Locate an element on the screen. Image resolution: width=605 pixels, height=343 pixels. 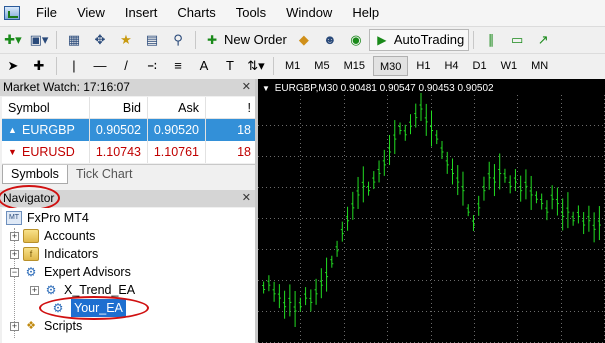
fibonacci-icon: ≡ is located at coordinates (178, 66).